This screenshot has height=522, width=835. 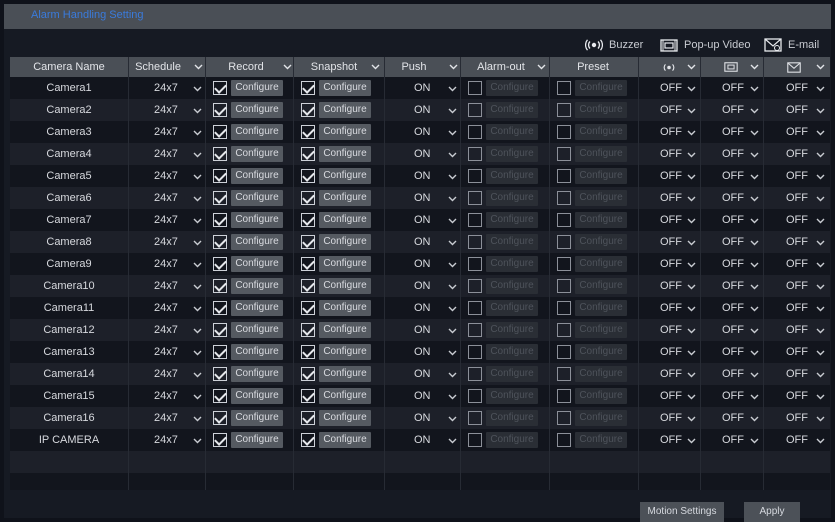 I want to click on apply-button: Apply, so click(x=772, y=512).